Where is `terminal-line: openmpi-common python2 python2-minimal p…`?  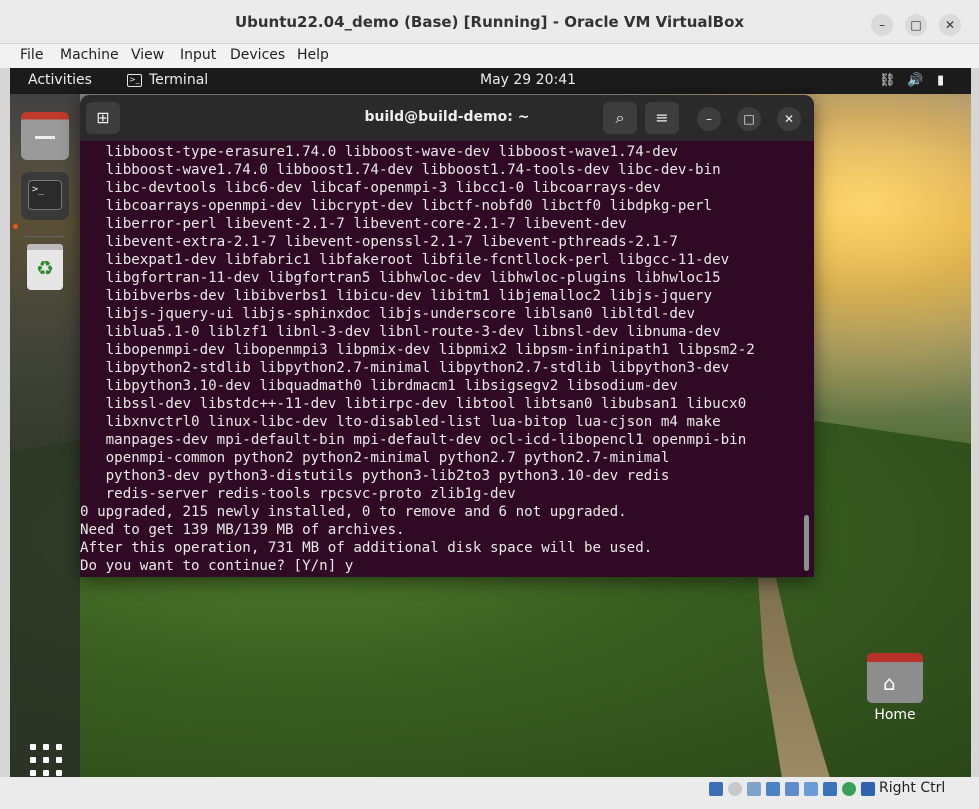 terminal-line: openmpi-common python2 python2-minimal p… is located at coordinates (375, 458).